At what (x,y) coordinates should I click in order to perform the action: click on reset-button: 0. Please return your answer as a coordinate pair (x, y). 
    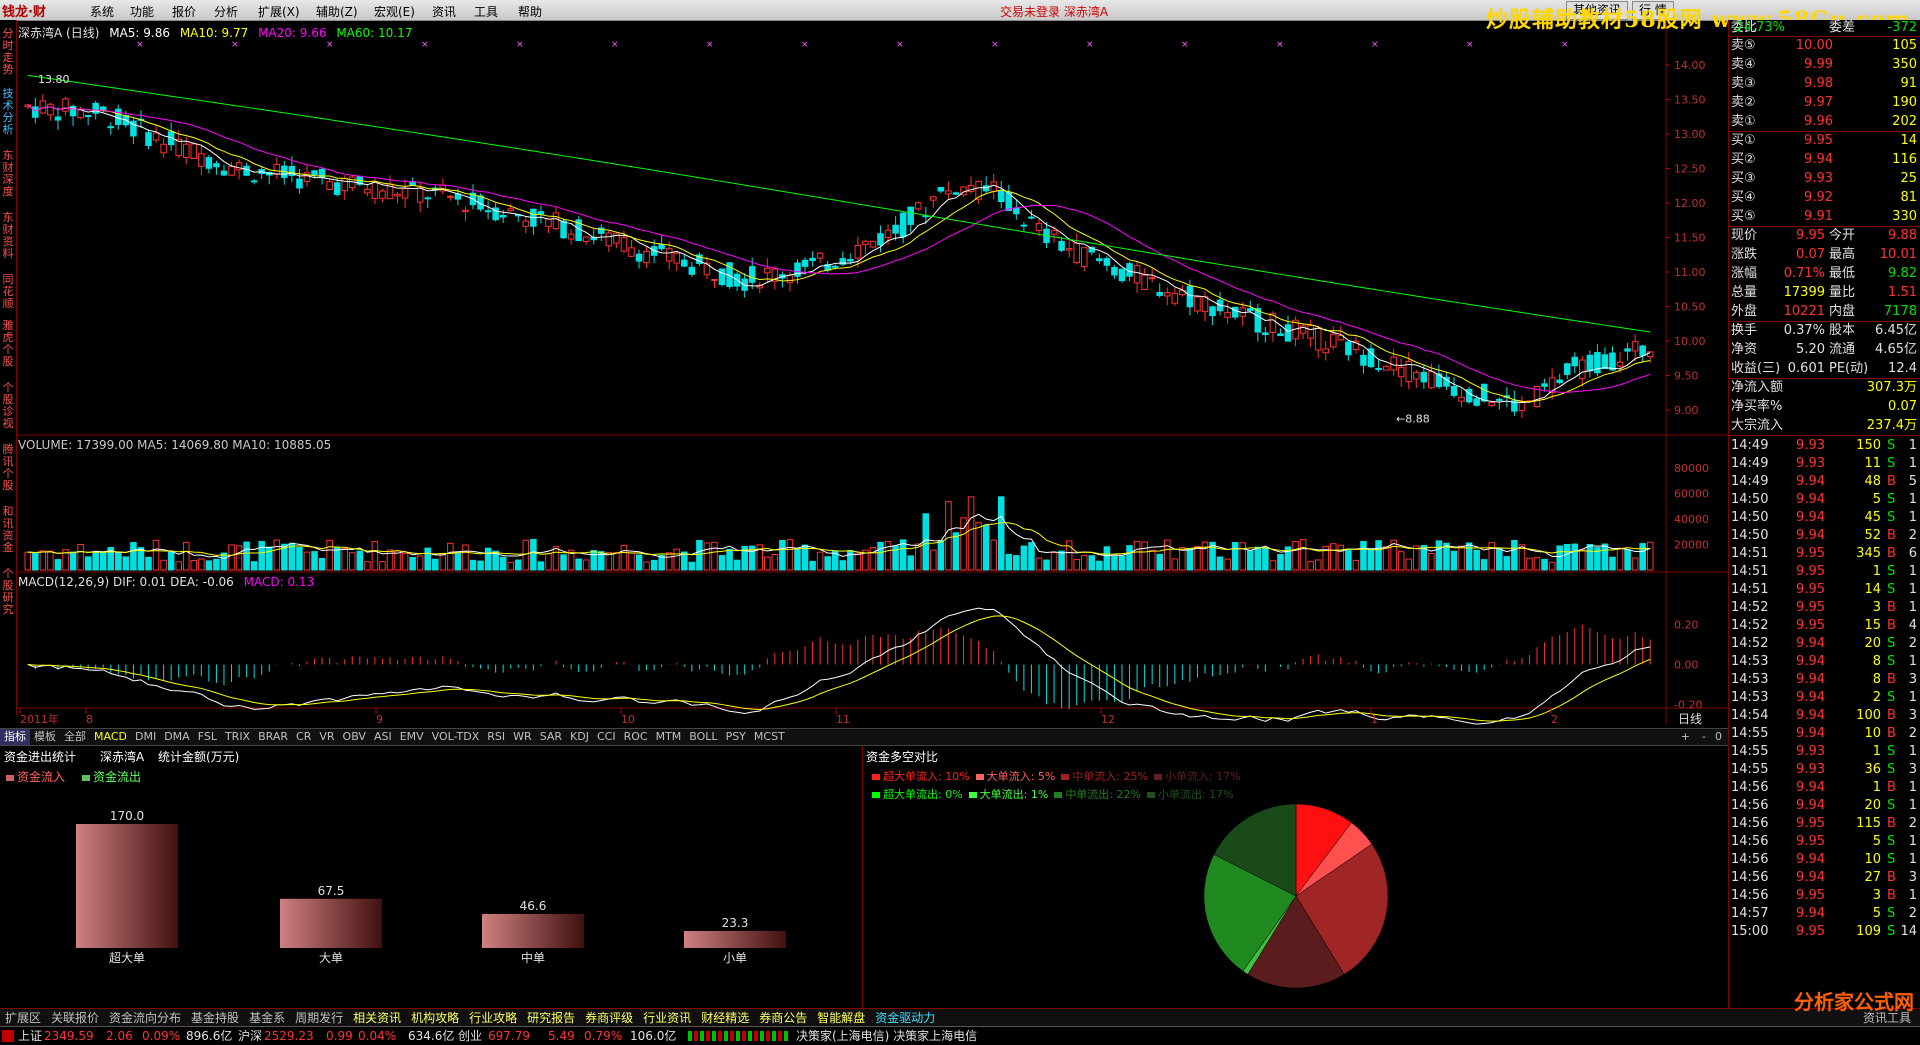
    Looking at the image, I should click on (1718, 737).